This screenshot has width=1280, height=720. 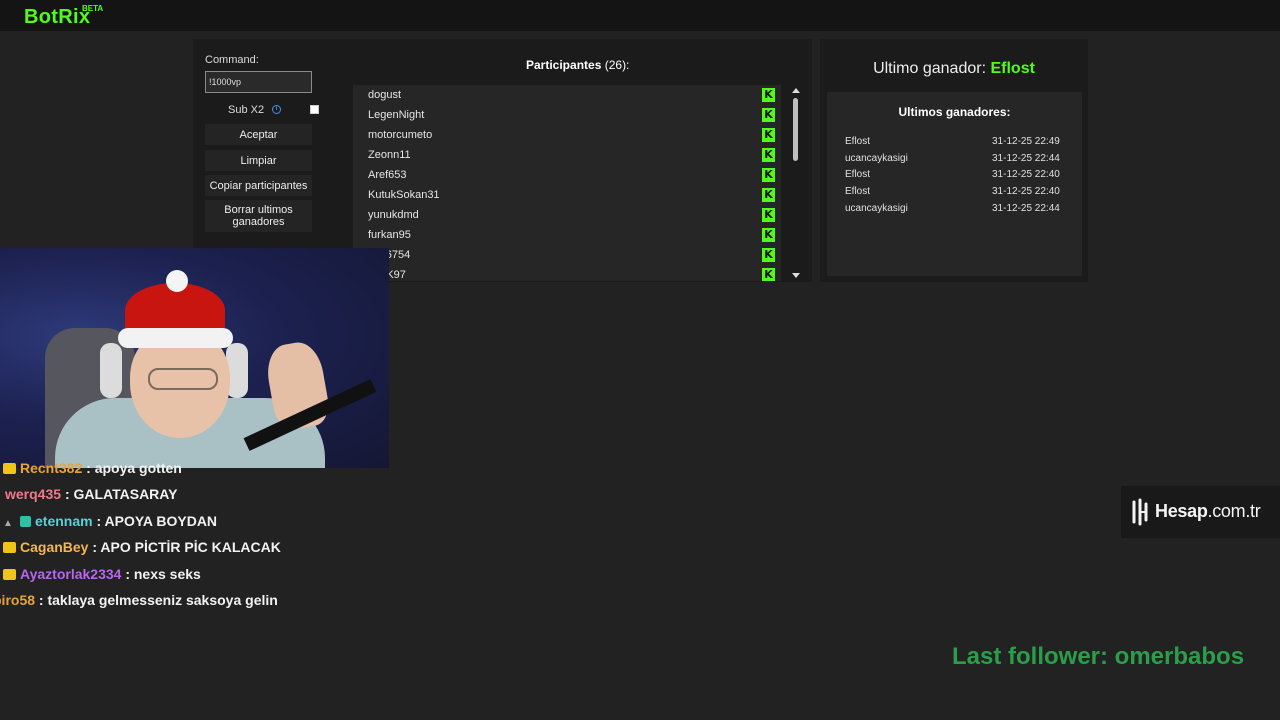 What do you see at coordinates (1012, 68) in the screenshot?
I see `last-winner-name: Eflost` at bounding box center [1012, 68].